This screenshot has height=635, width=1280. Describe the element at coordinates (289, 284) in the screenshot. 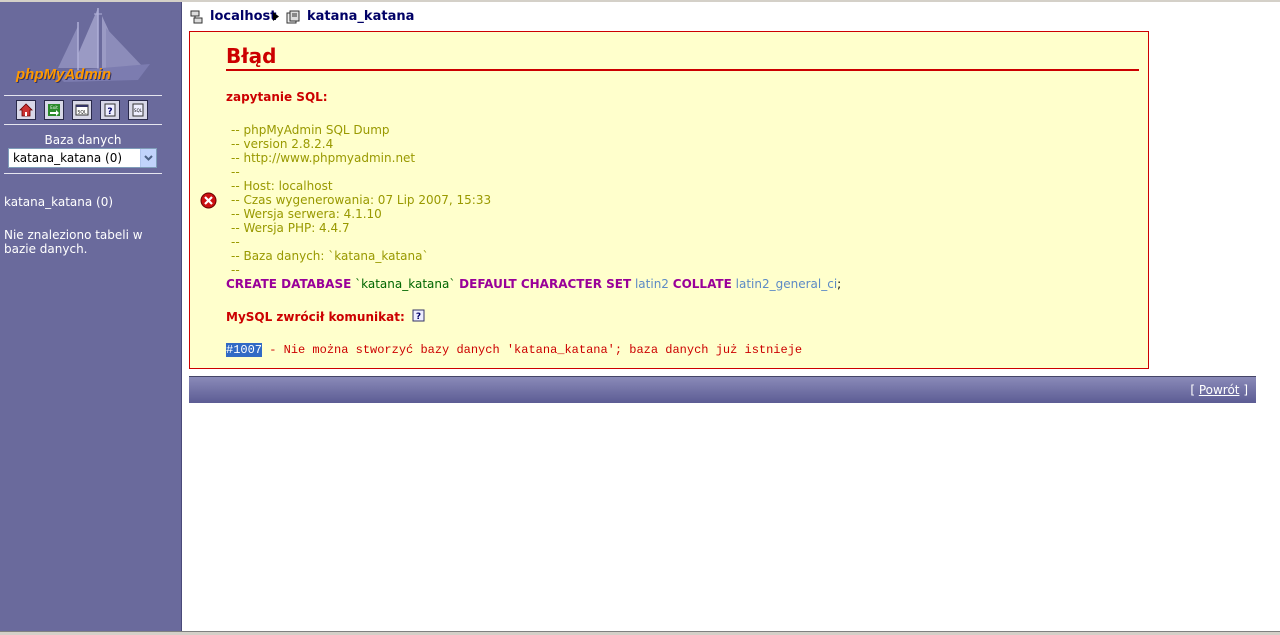

I see `sql-keyword: CREATE DATABASE` at that location.